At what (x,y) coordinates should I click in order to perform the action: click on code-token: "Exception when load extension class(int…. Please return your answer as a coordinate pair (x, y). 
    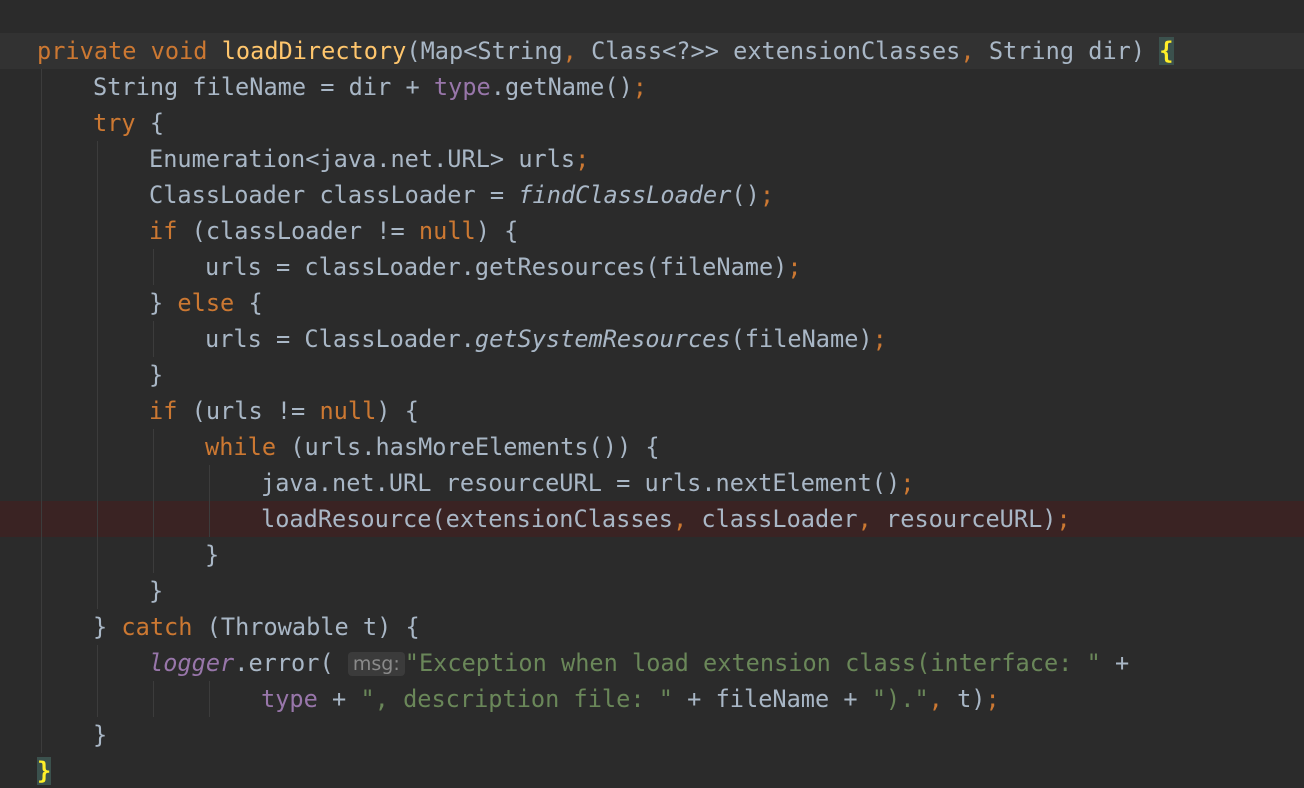
    Looking at the image, I should click on (752, 663).